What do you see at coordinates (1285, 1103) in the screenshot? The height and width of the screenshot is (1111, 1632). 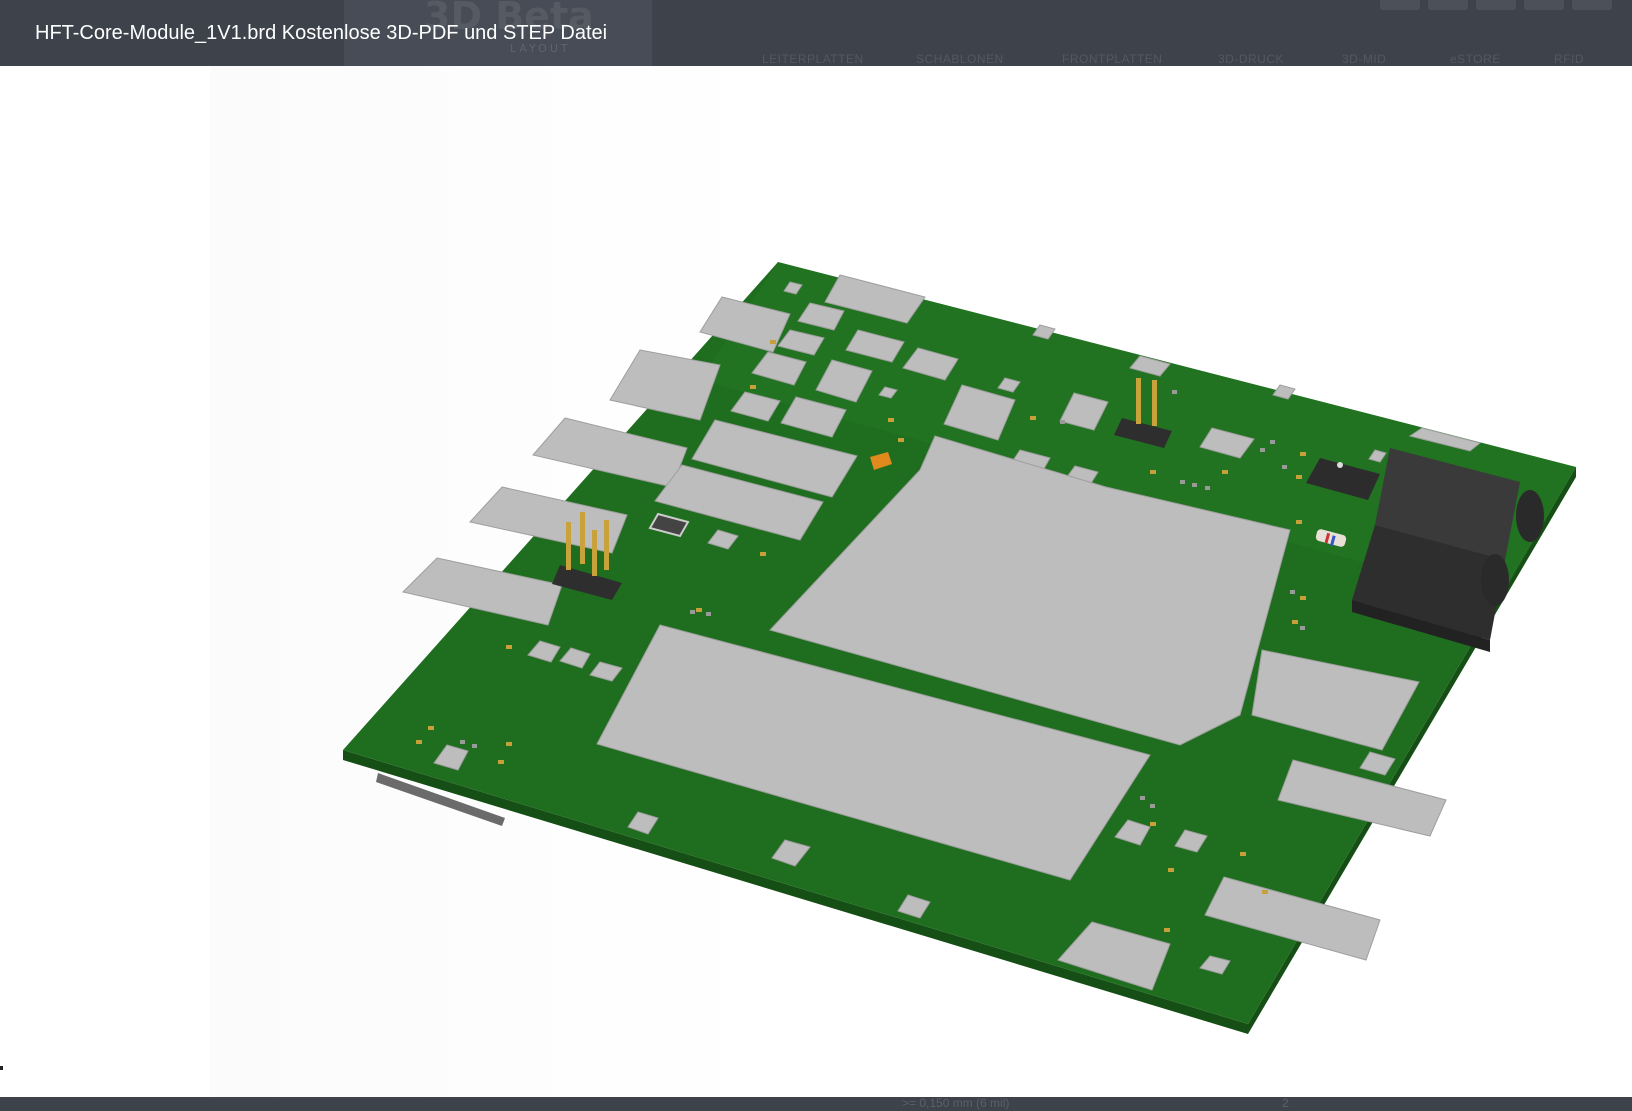 I see `background-footer-value: 2` at bounding box center [1285, 1103].